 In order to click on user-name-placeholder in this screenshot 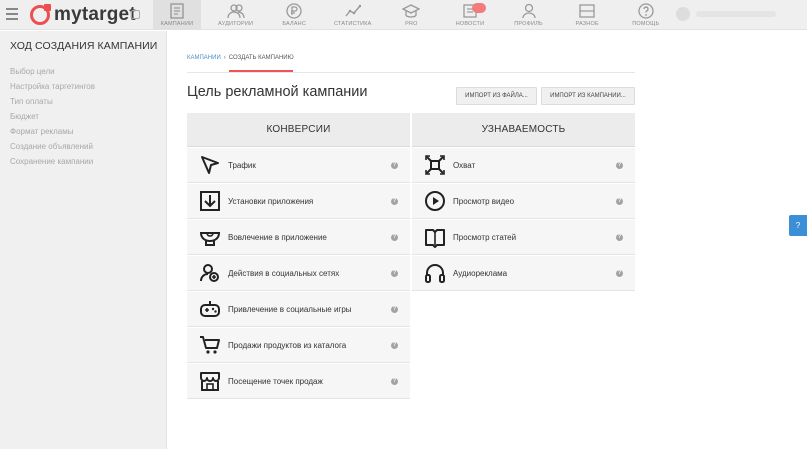, I will do `click(736, 14)`.